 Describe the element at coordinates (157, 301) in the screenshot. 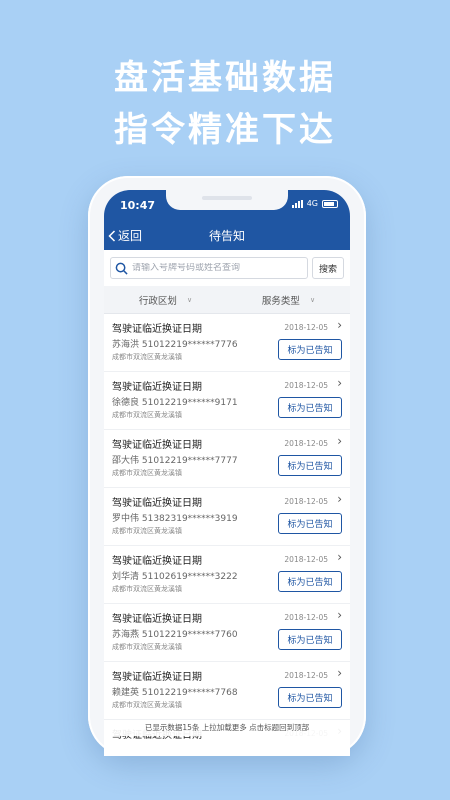

I see `filter-region-label: 行政区划` at that location.